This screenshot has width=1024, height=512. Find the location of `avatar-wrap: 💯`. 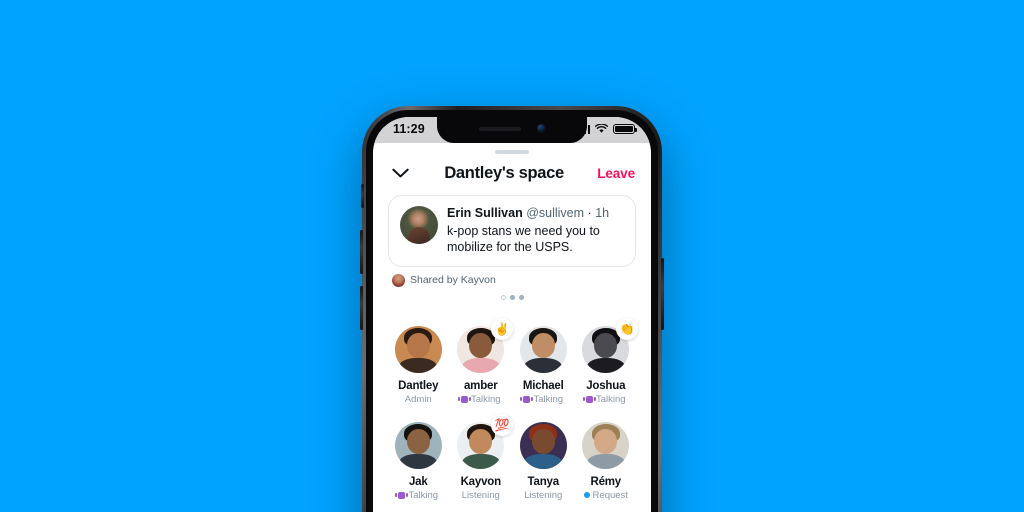

avatar-wrap: 💯 is located at coordinates (485, 441).